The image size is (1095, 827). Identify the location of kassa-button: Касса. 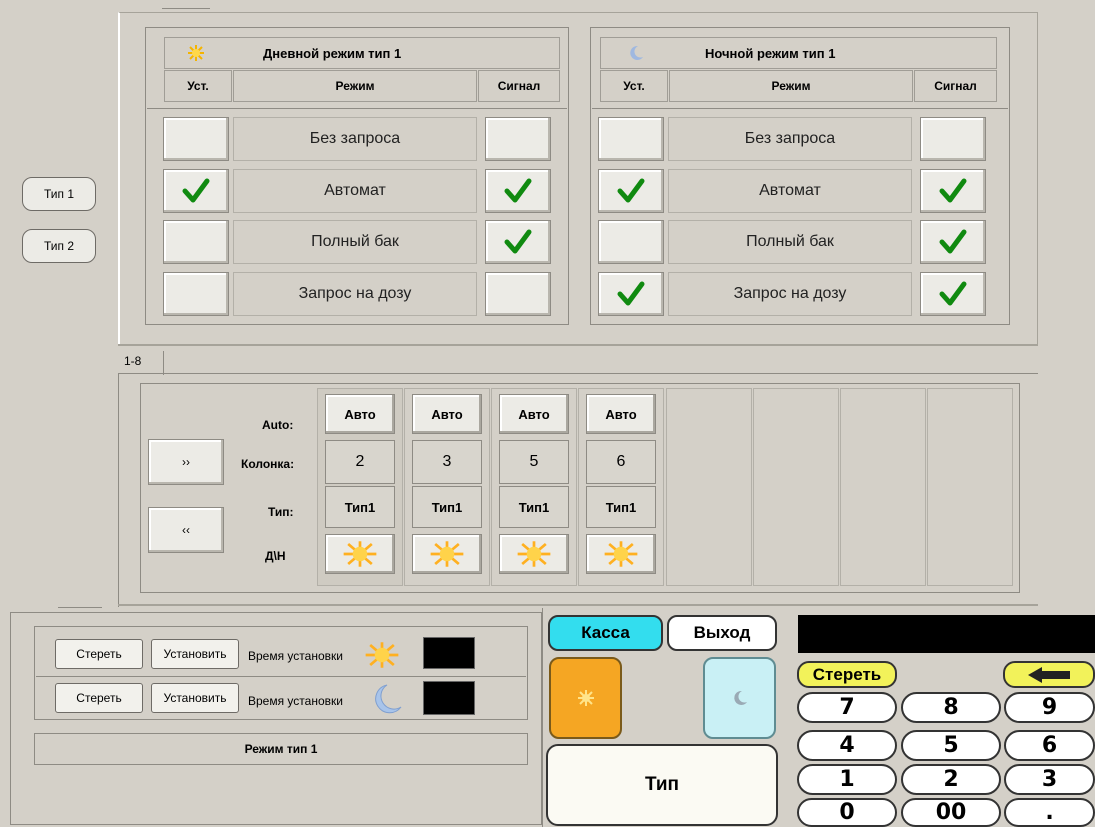
(605, 633).